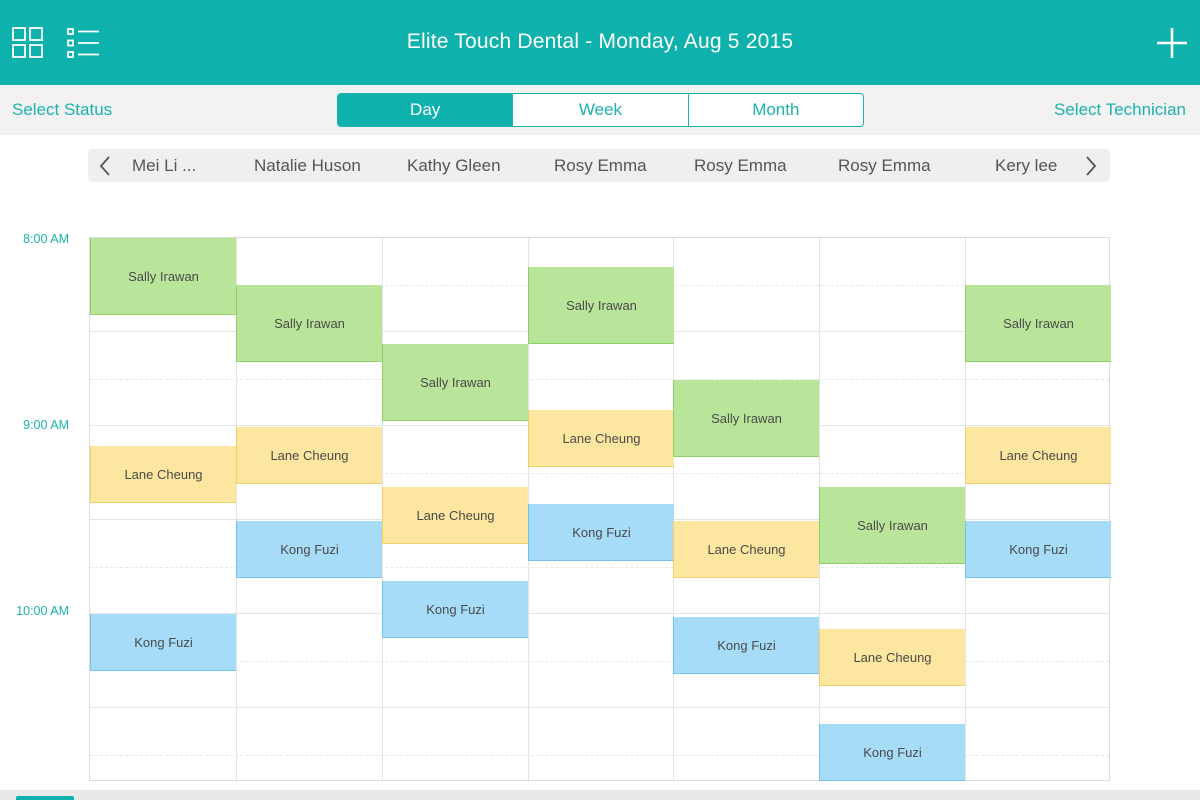  What do you see at coordinates (45, 798) in the screenshot?
I see `bottom-tab-indicator` at bounding box center [45, 798].